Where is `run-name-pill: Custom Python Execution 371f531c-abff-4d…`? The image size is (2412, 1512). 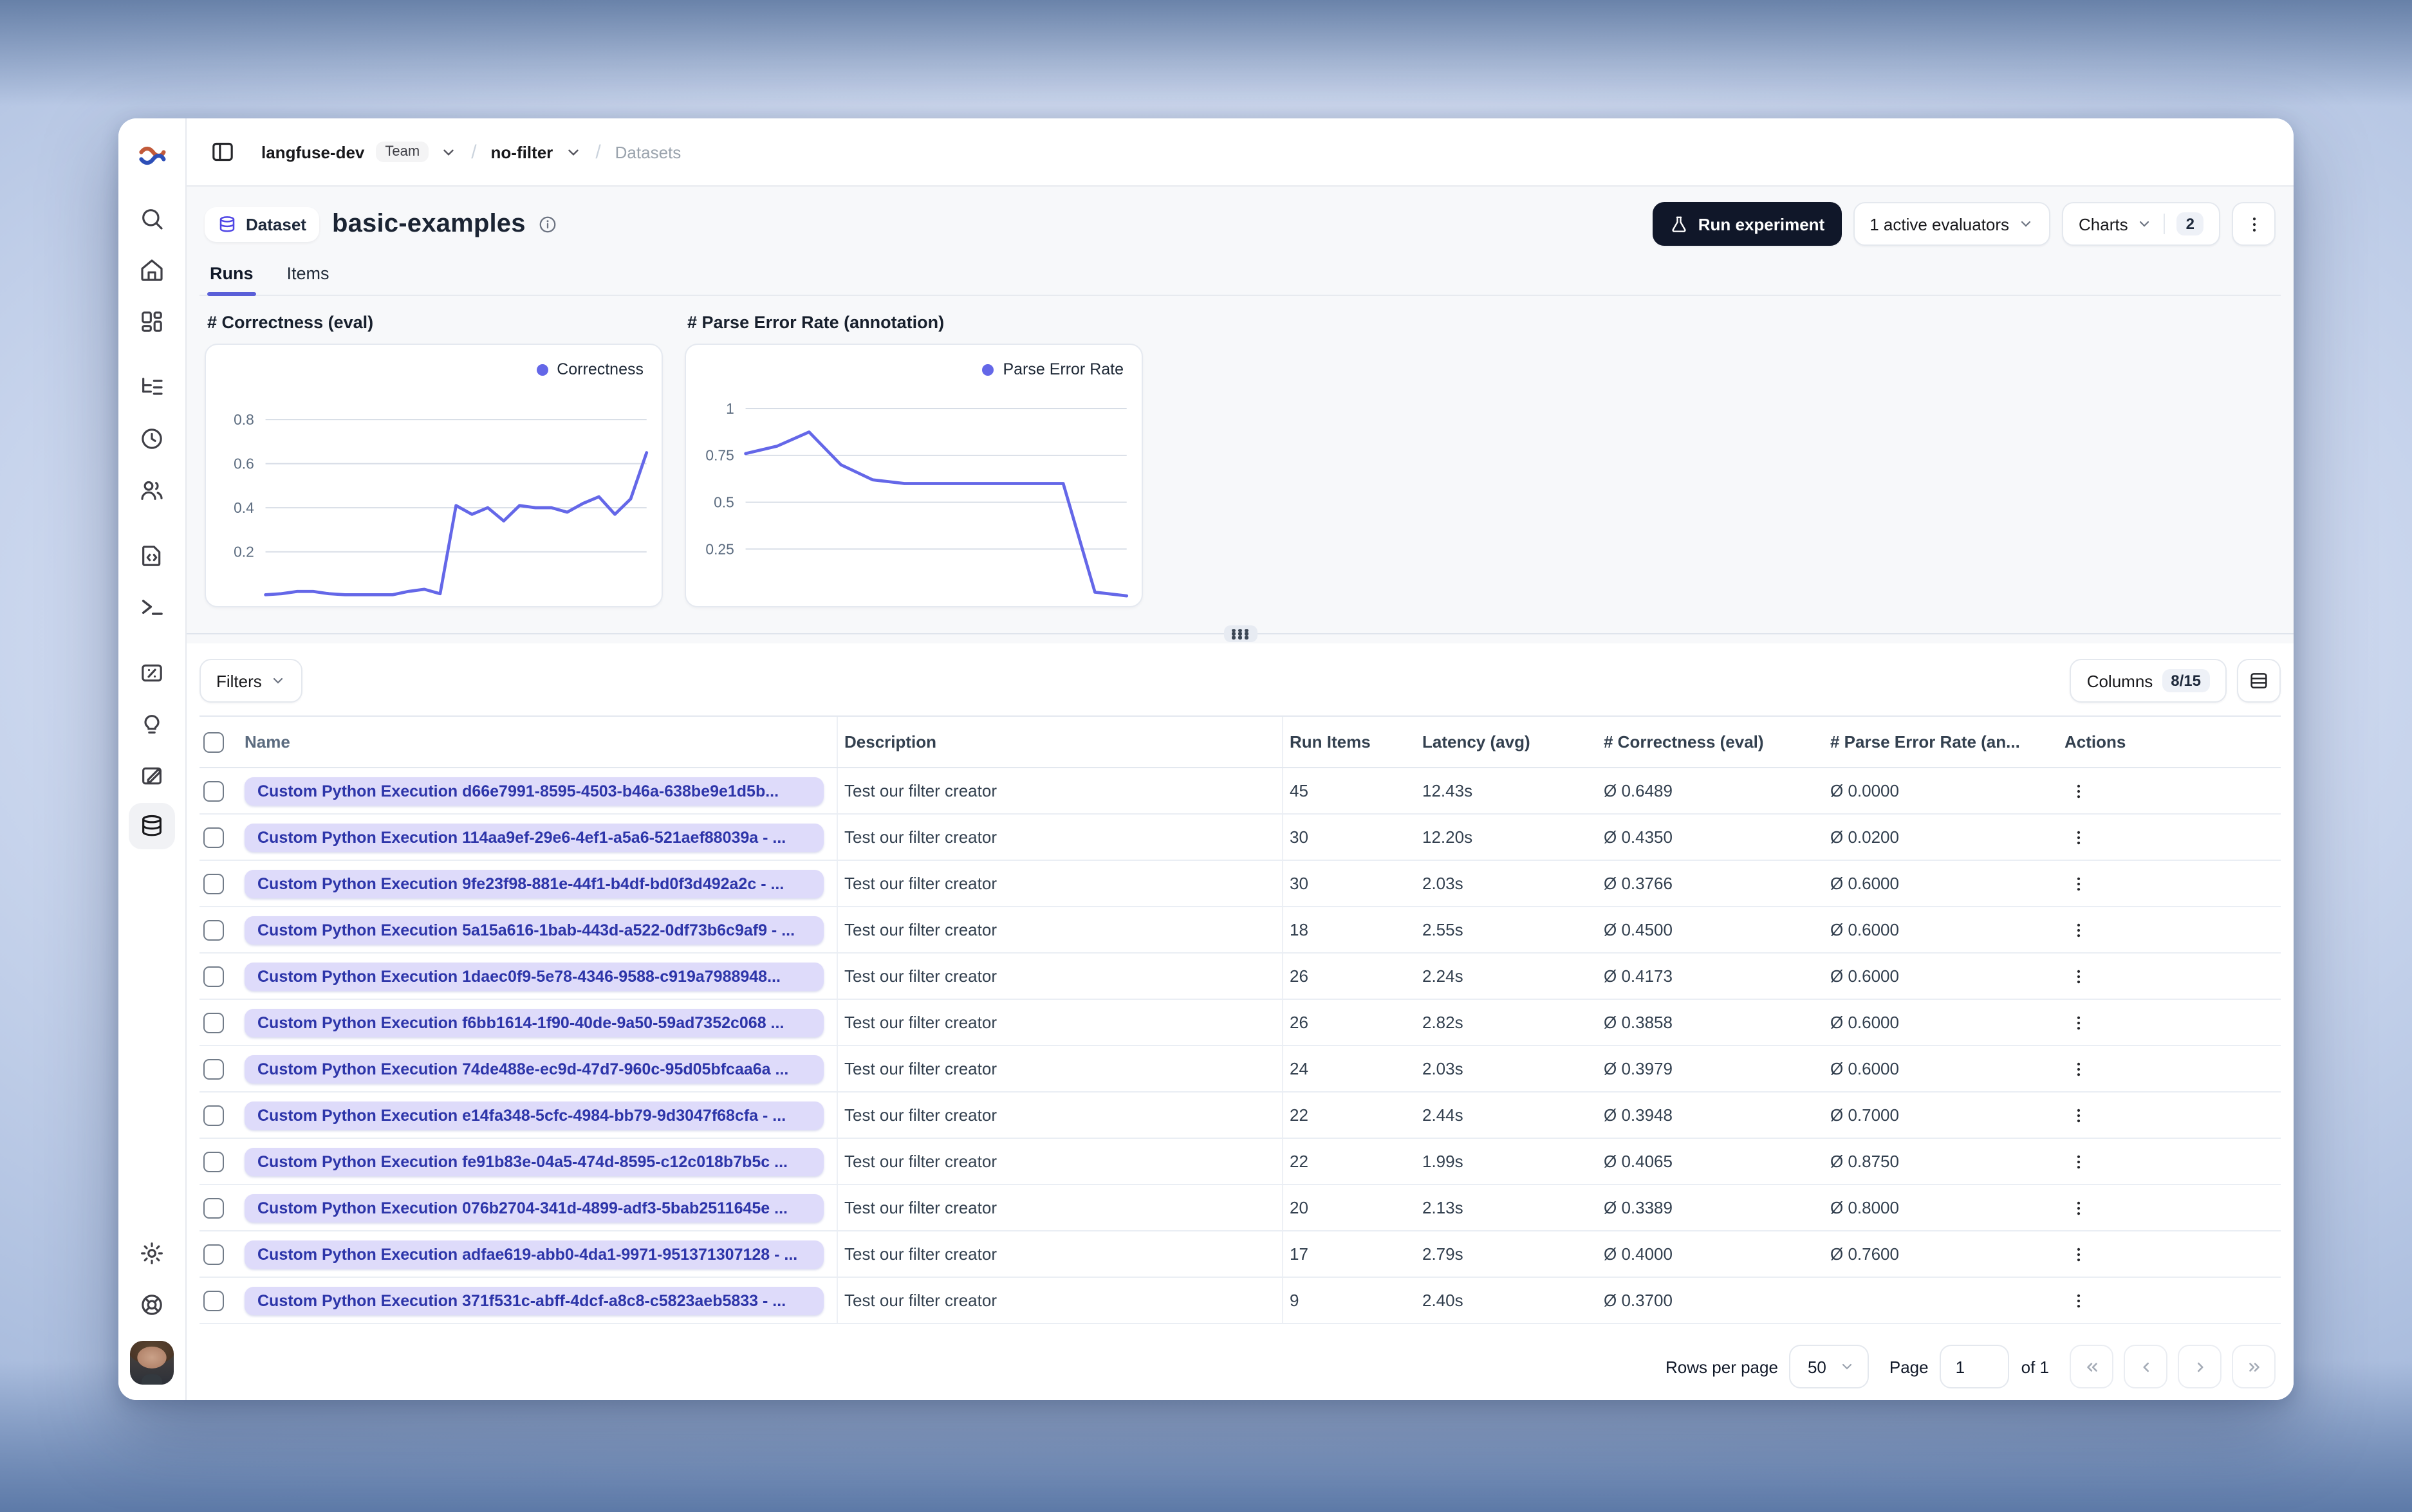
run-name-pill: Custom Python Execution 371f531c-abff-4d… is located at coordinates (534, 1300).